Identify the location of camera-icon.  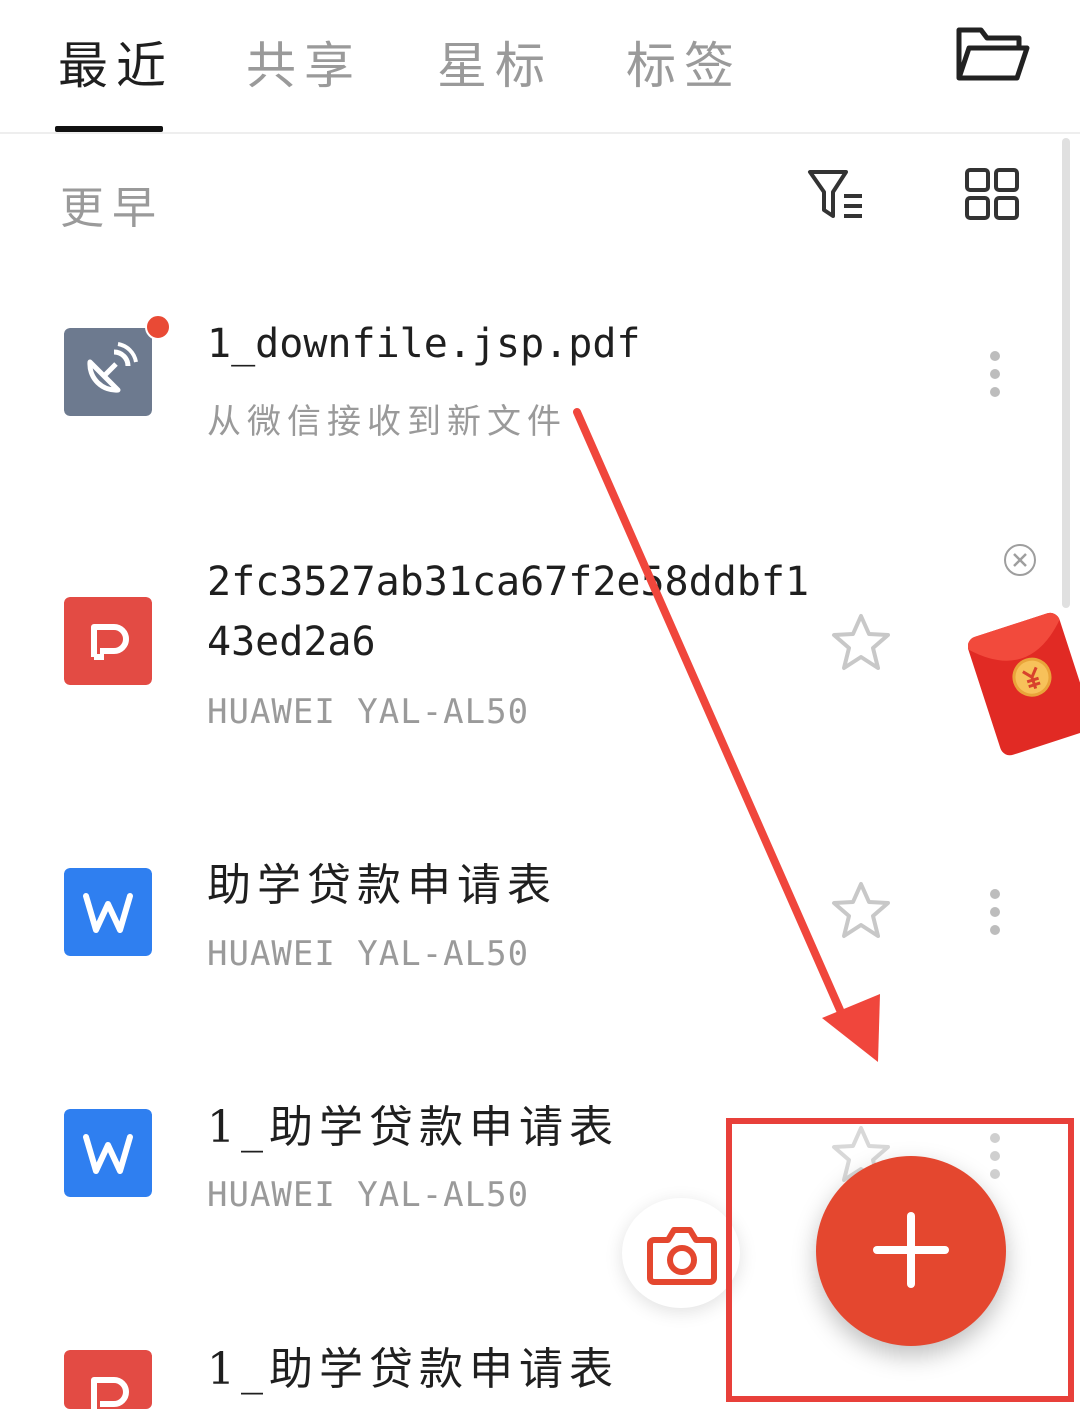
(682, 1256).